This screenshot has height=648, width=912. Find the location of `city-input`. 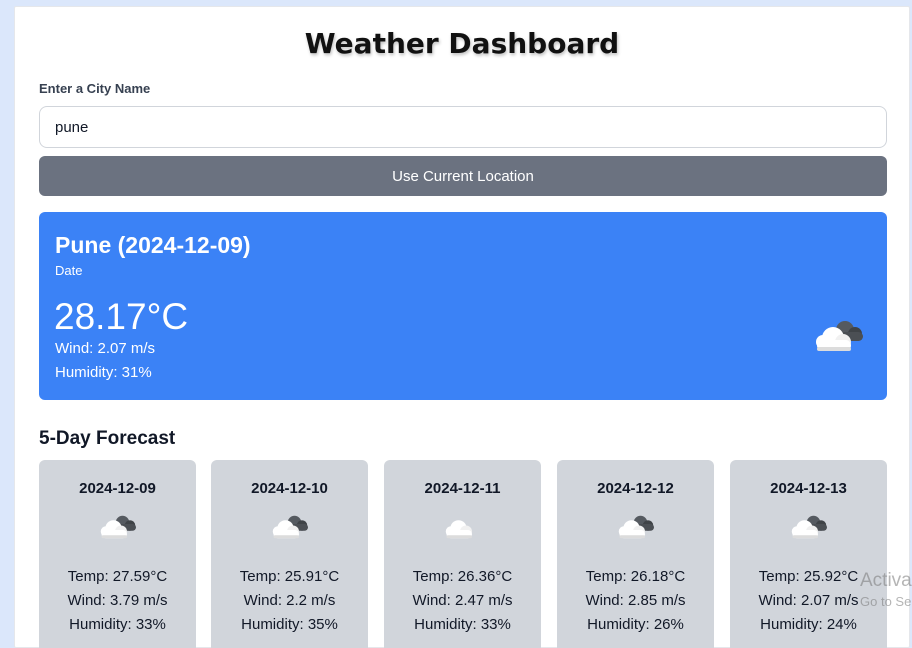

city-input is located at coordinates (463, 127).